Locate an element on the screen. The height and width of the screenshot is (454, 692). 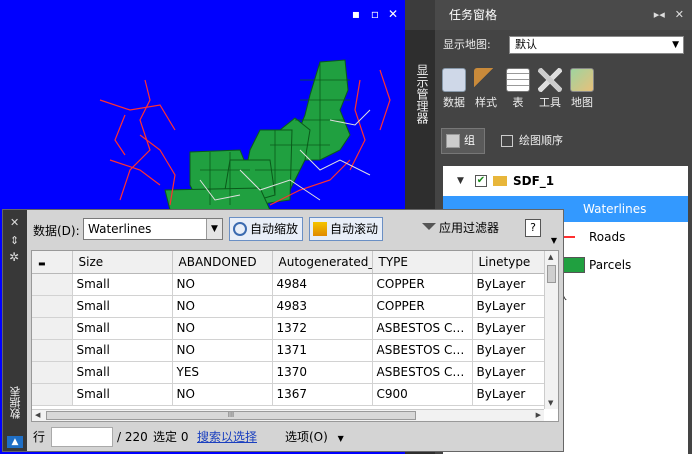
checkbox-icon: ✔ is located at coordinates (481, 181).